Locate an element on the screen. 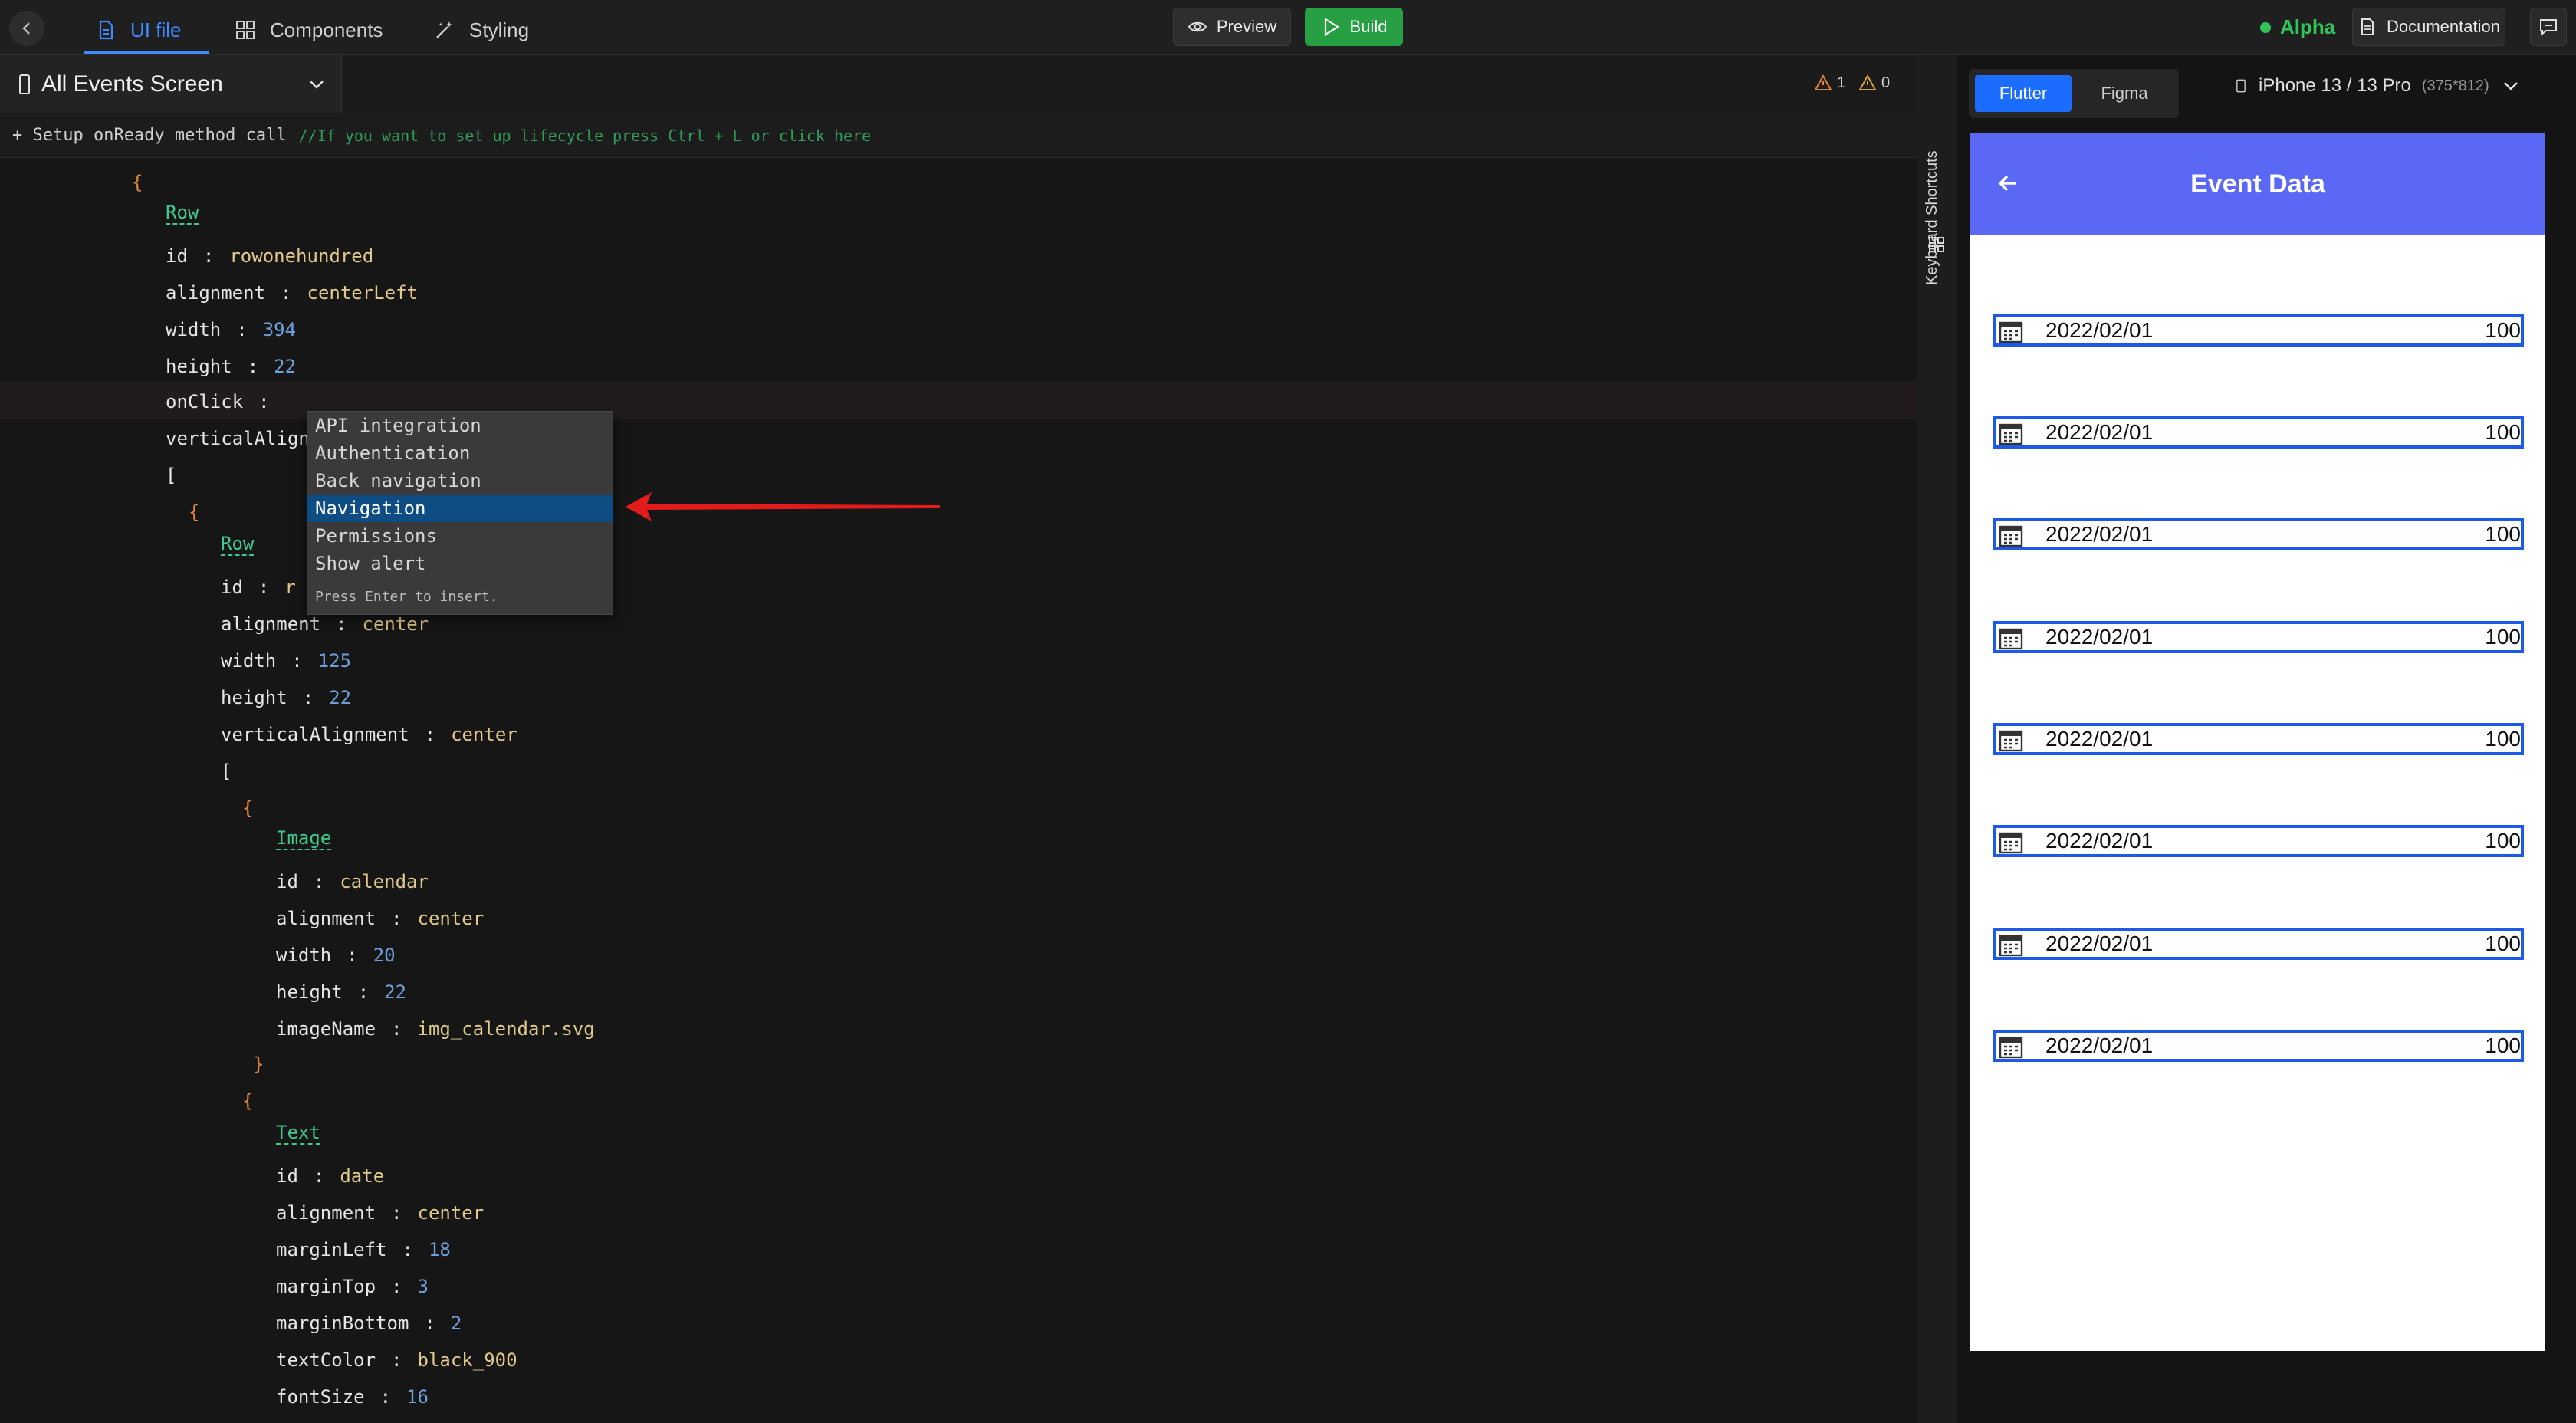 The width and height of the screenshot is (2576, 1423). device-selector: iPhone 13 / 13 Pro (375*812) is located at coordinates (2378, 86).